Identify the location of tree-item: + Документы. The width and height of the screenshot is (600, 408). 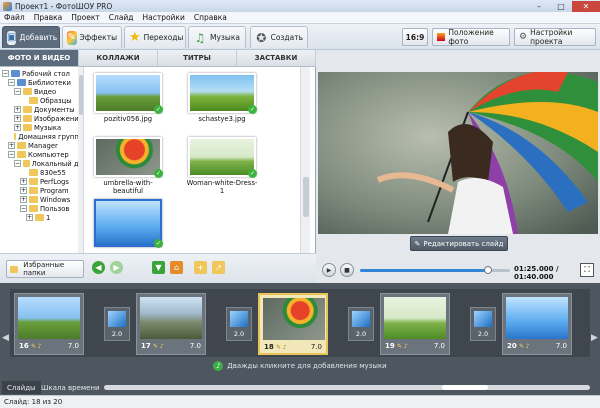
(41, 109).